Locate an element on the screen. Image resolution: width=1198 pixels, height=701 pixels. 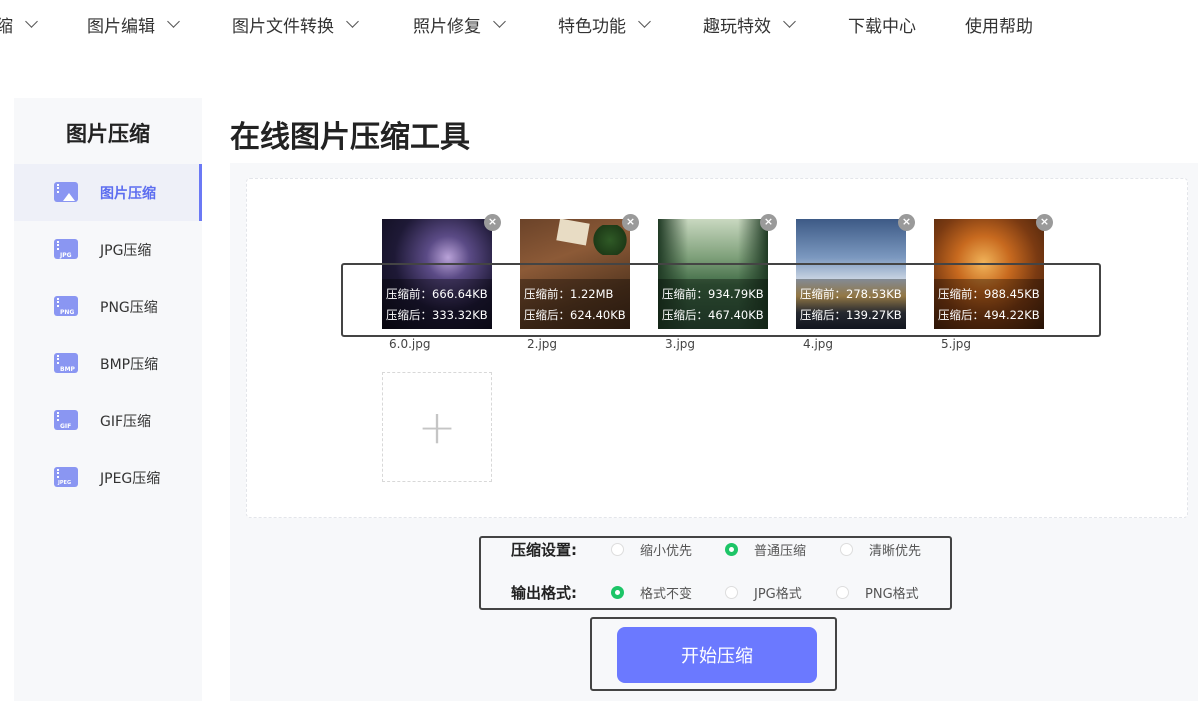
size-after: 压缩后：333.32KB is located at coordinates (437, 315).